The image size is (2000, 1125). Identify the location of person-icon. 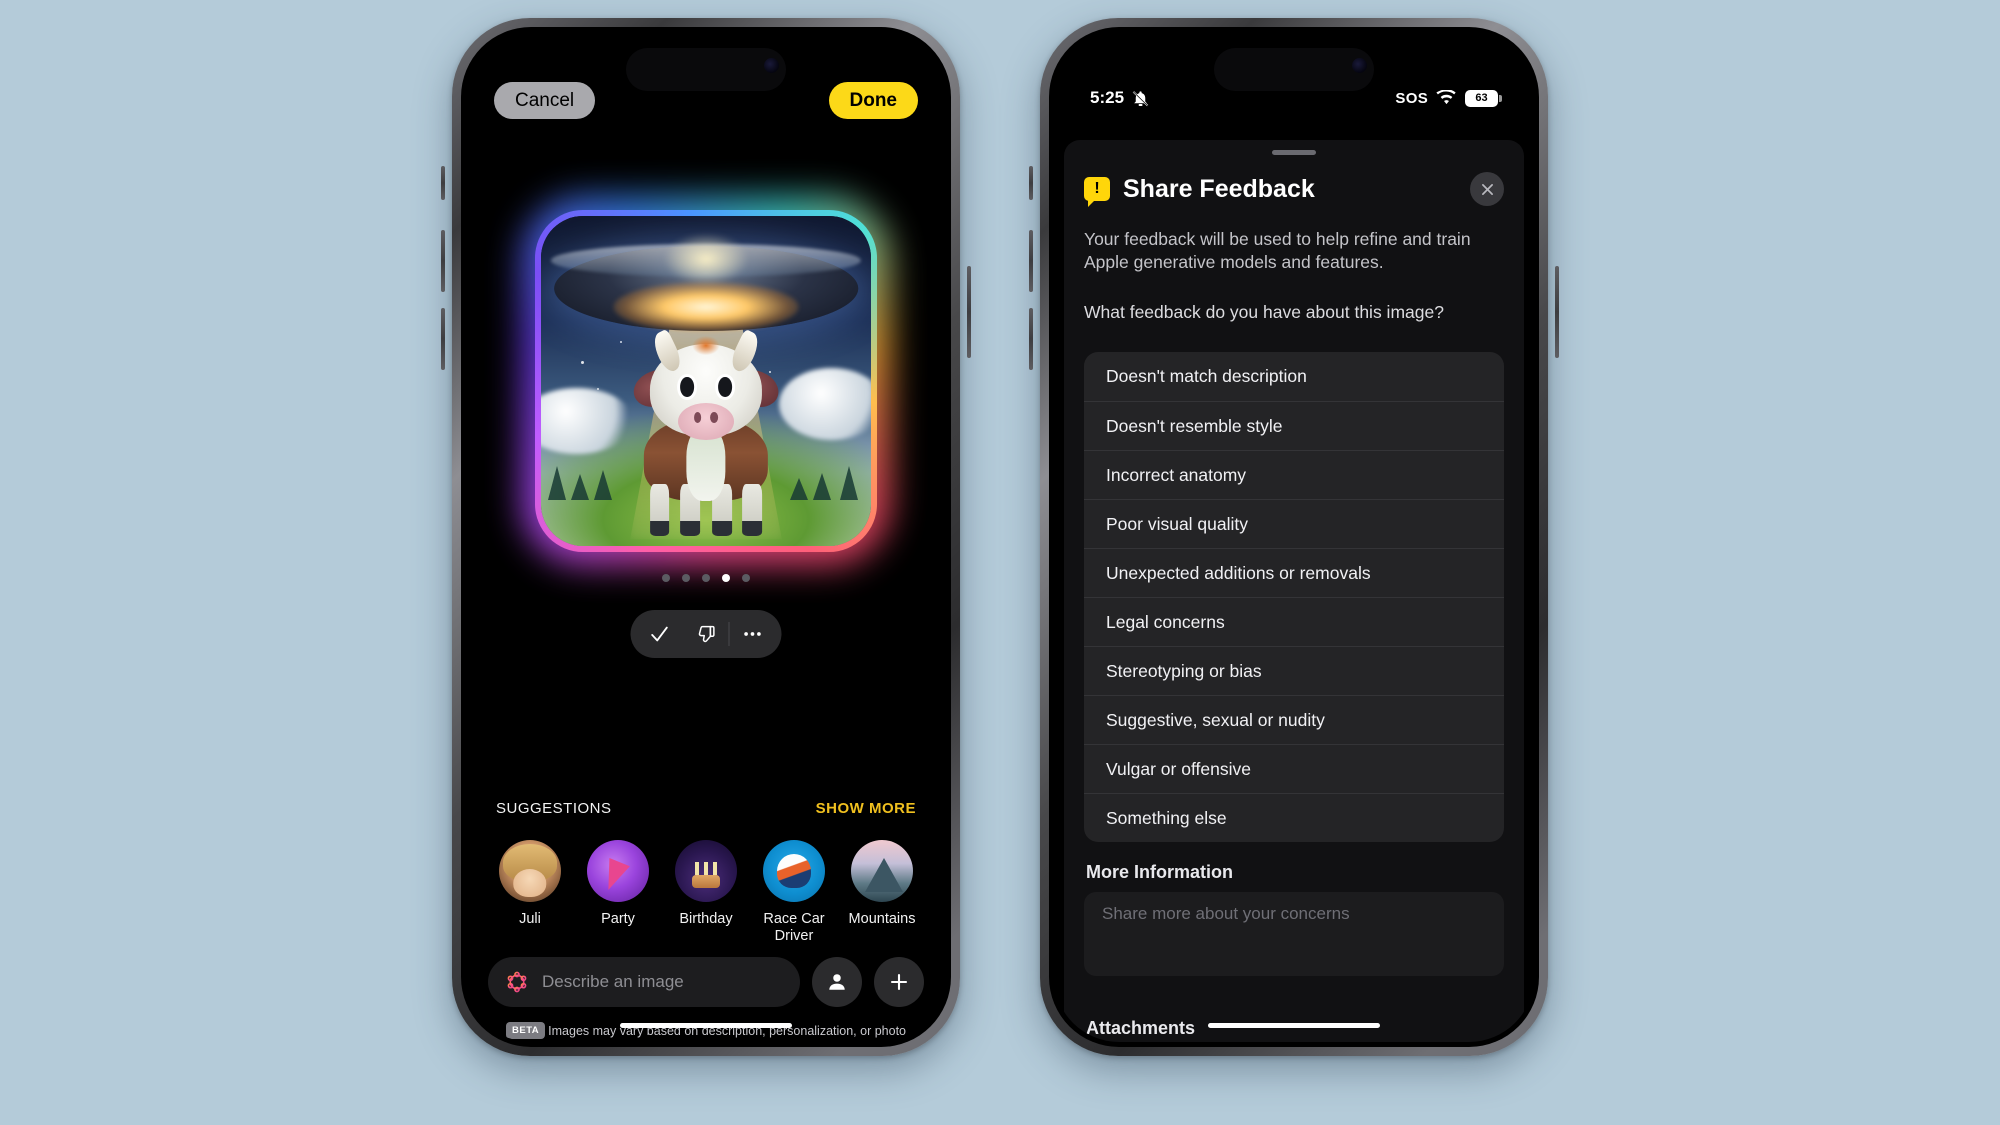
(837, 982).